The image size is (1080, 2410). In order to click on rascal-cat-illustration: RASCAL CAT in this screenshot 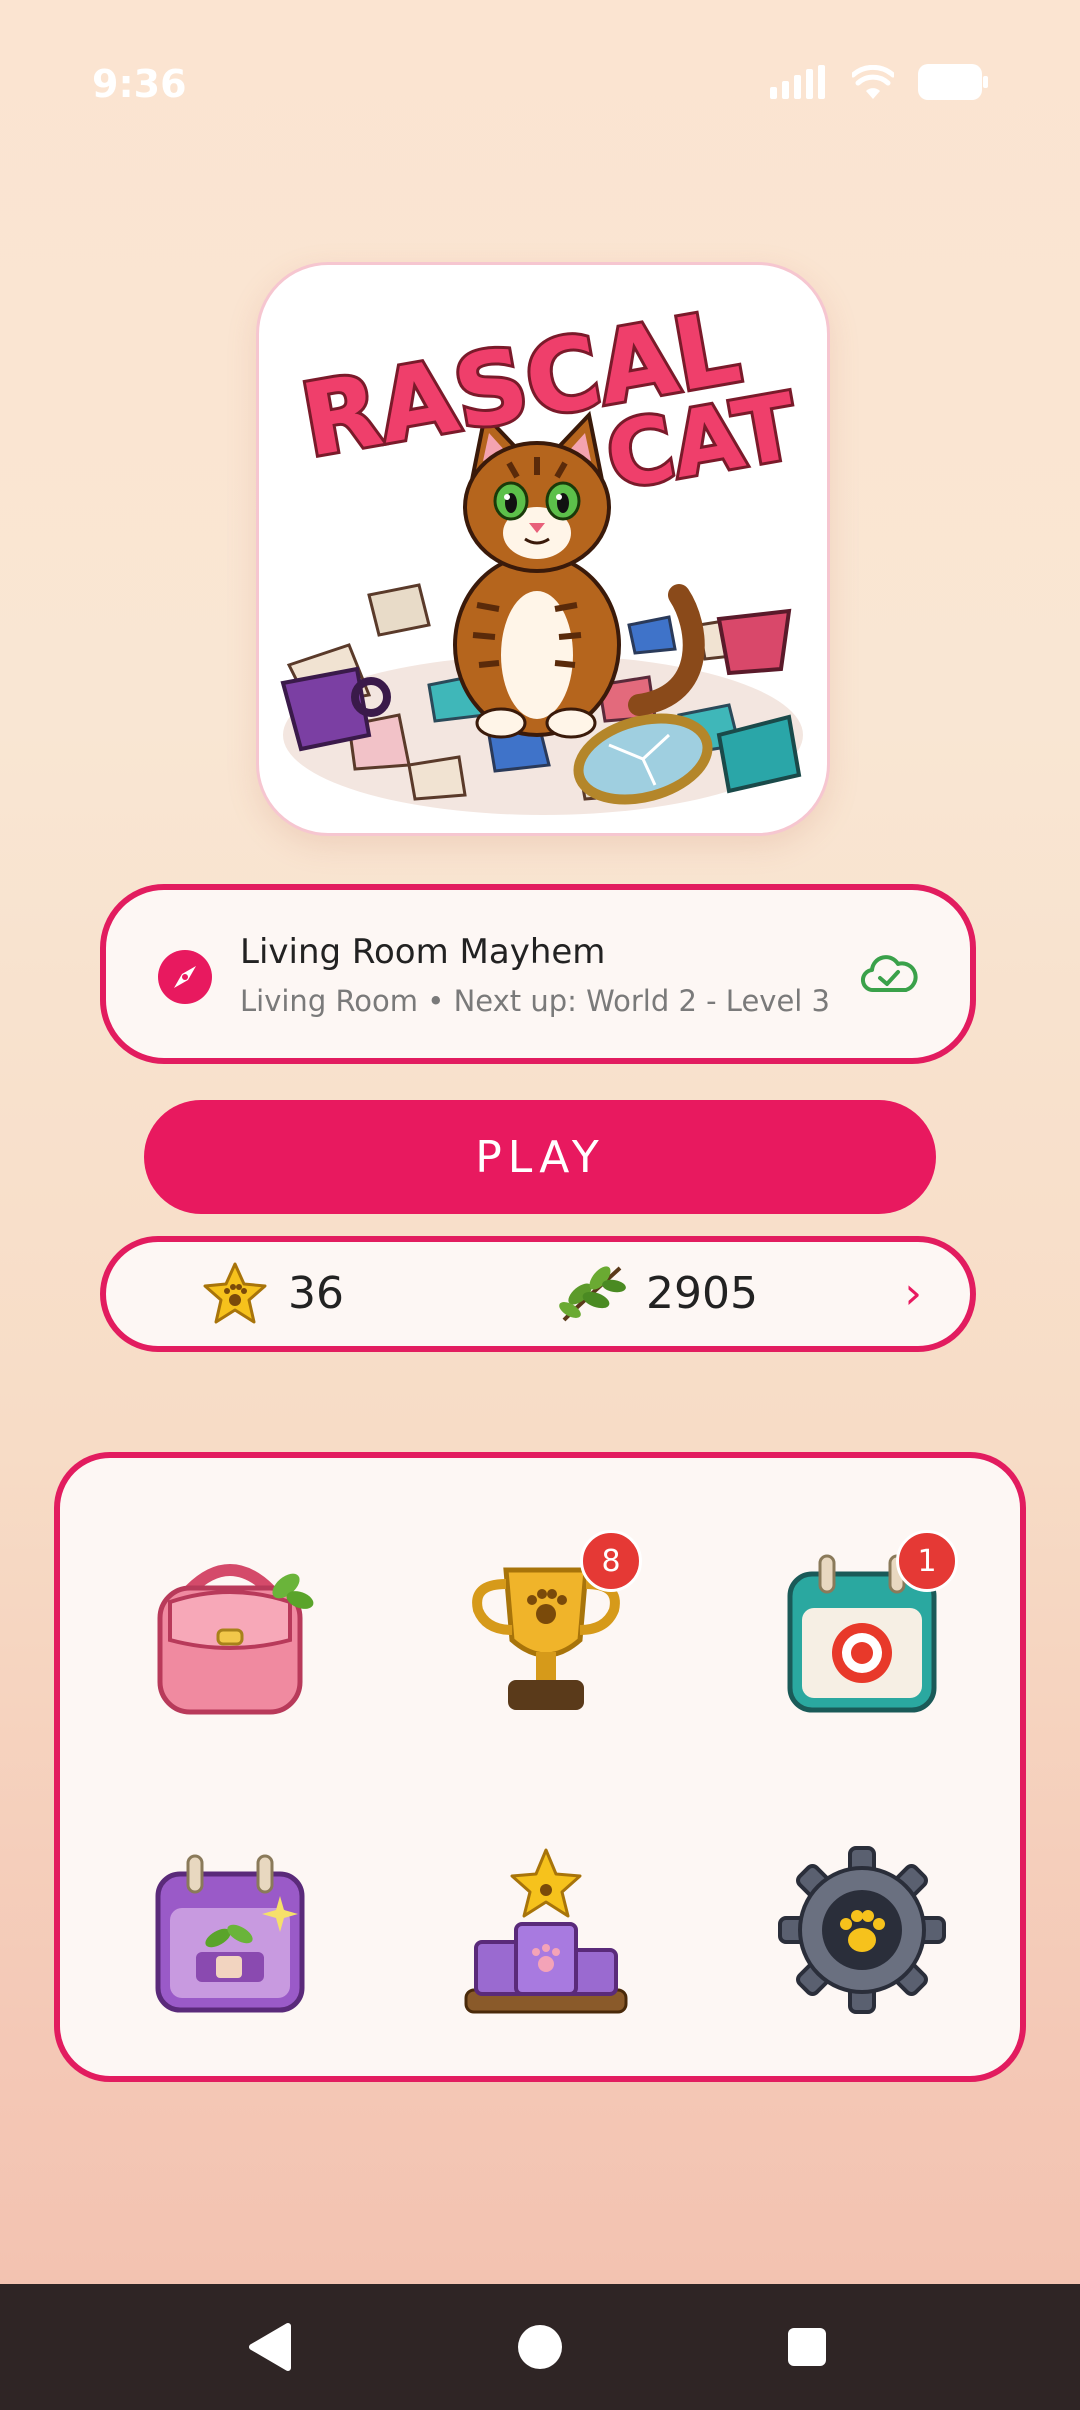, I will do `click(543, 550)`.